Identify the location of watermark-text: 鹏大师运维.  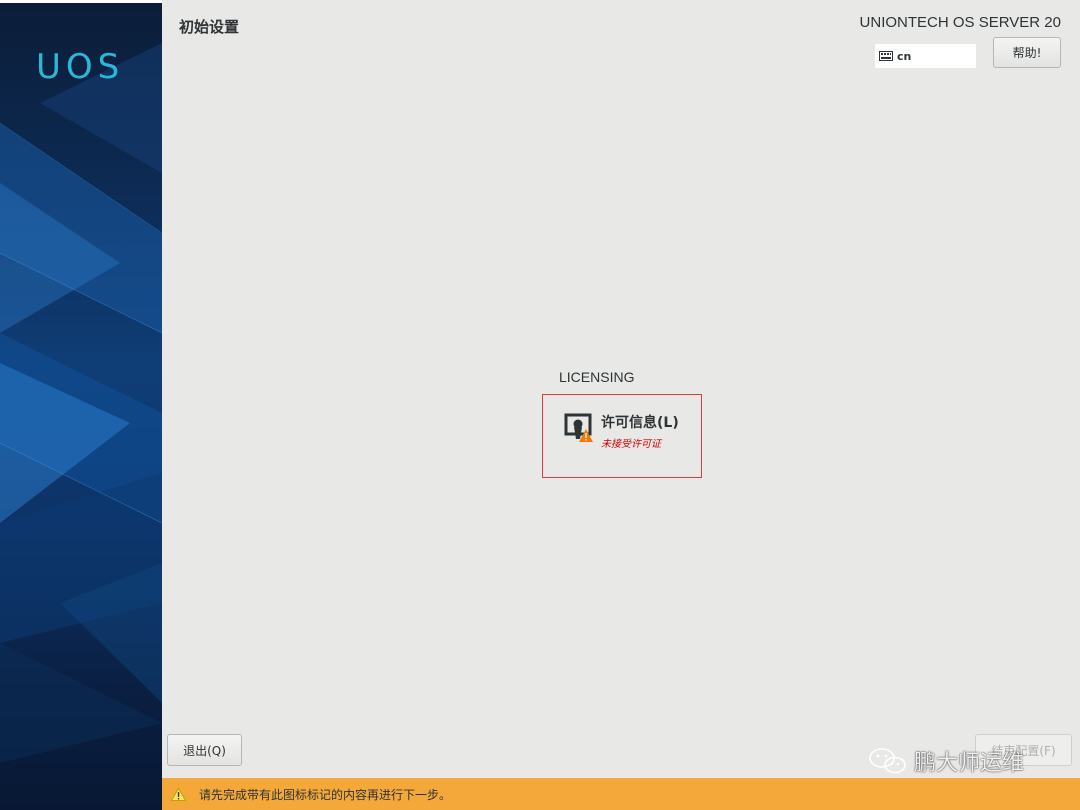
(969, 763).